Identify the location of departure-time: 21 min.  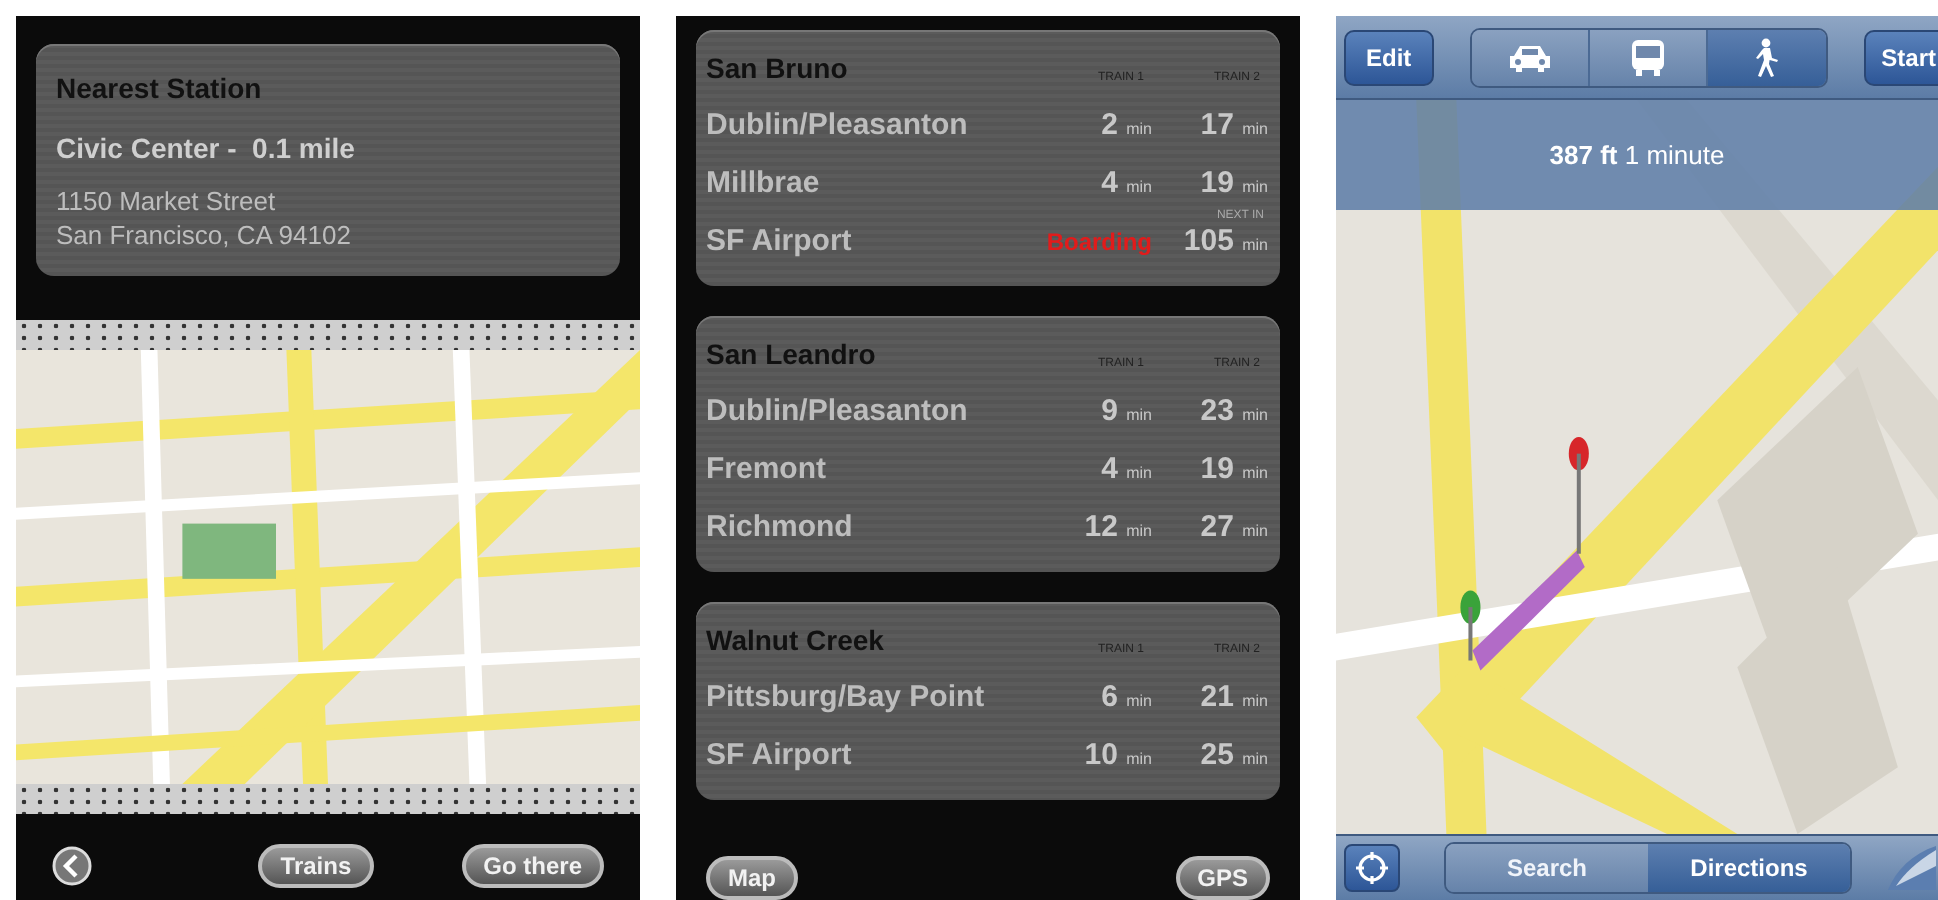
(1234, 696).